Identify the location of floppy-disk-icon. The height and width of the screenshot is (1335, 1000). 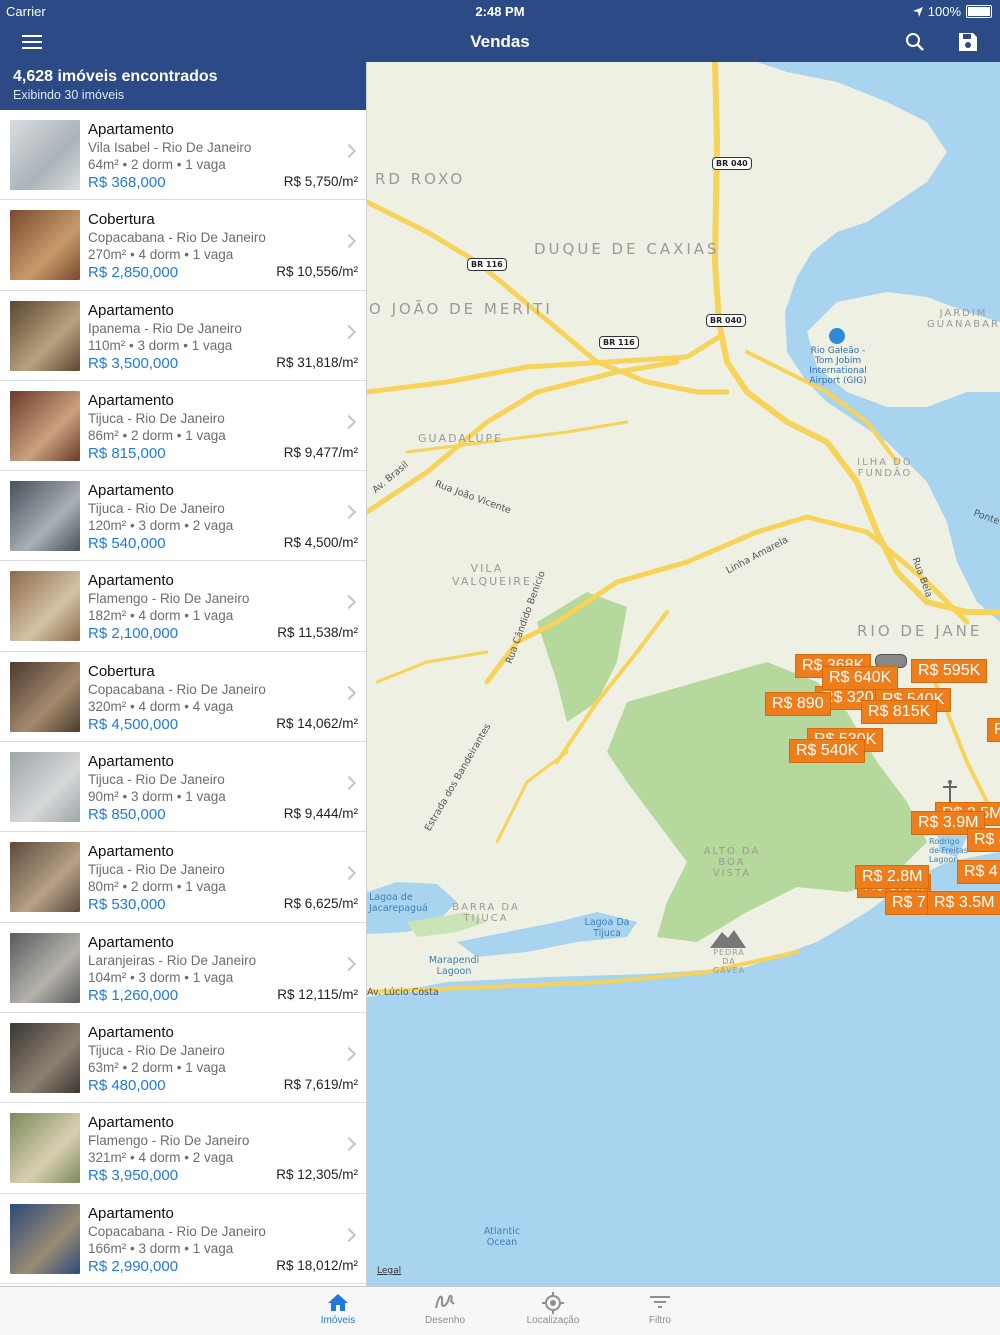
(968, 42).